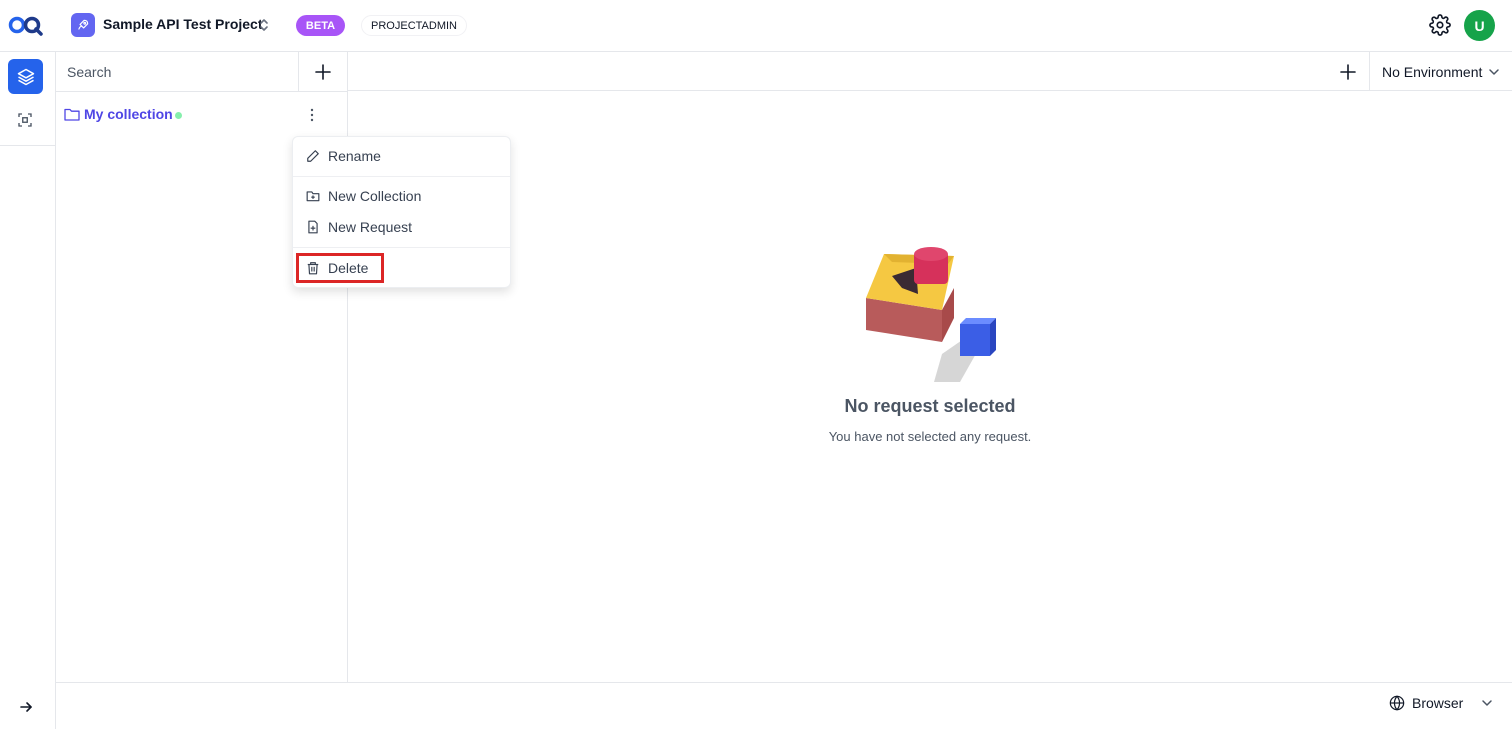 This screenshot has height=729, width=1512. Describe the element at coordinates (1479, 25) in the screenshot. I see `avatar: U` at that location.